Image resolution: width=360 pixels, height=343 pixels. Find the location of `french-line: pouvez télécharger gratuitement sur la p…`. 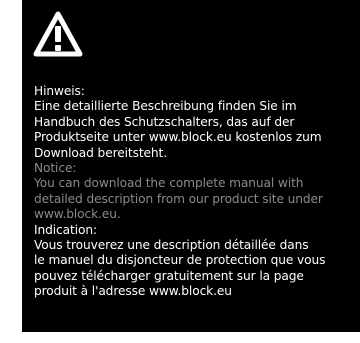

french-line: pouvez télécharger gratuitement sur la p… is located at coordinates (169, 275).